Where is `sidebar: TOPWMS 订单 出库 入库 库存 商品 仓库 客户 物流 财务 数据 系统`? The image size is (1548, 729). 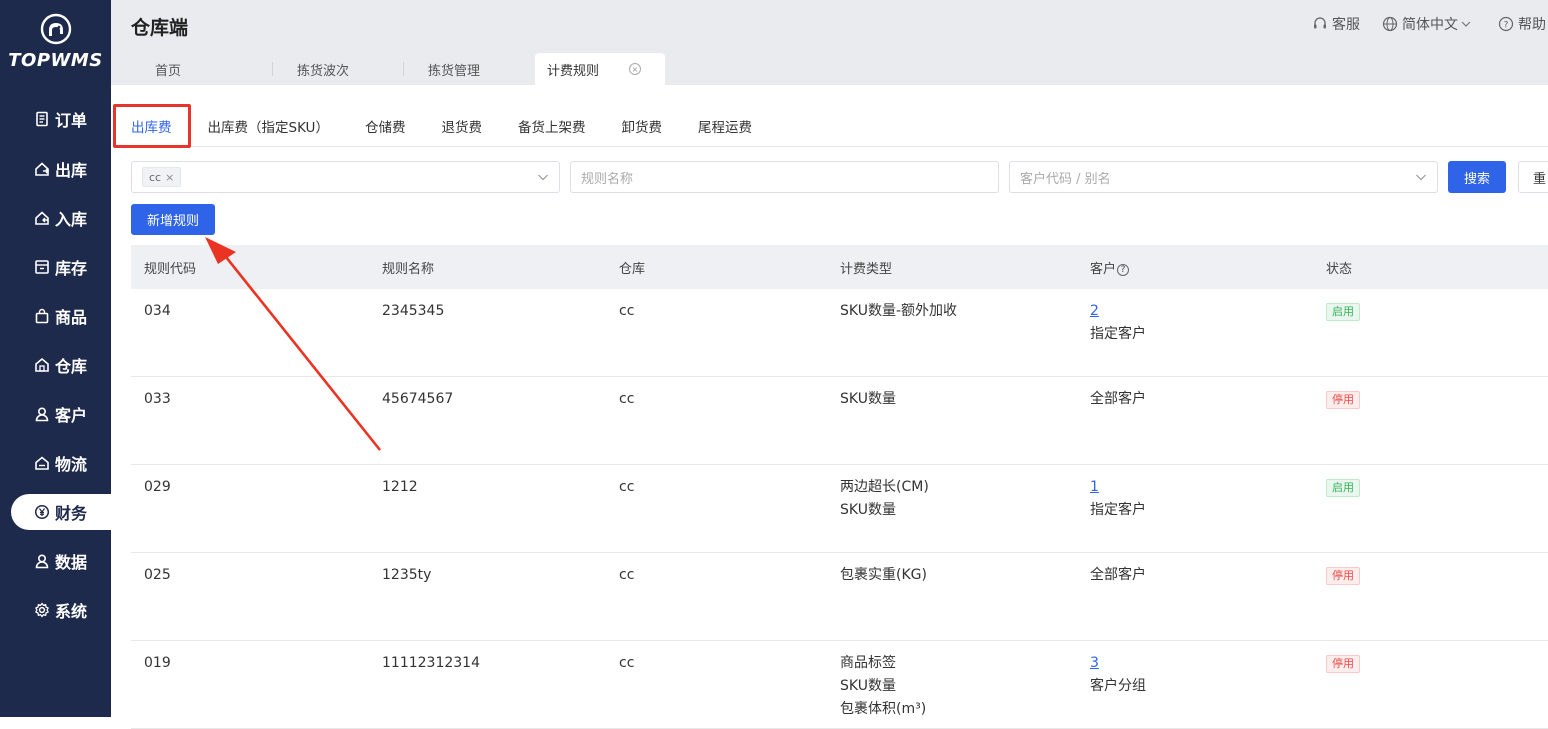 sidebar: TOPWMS 订单 出库 入库 库存 商品 仓库 客户 物流 财务 数据 系统 is located at coordinates (55, 358).